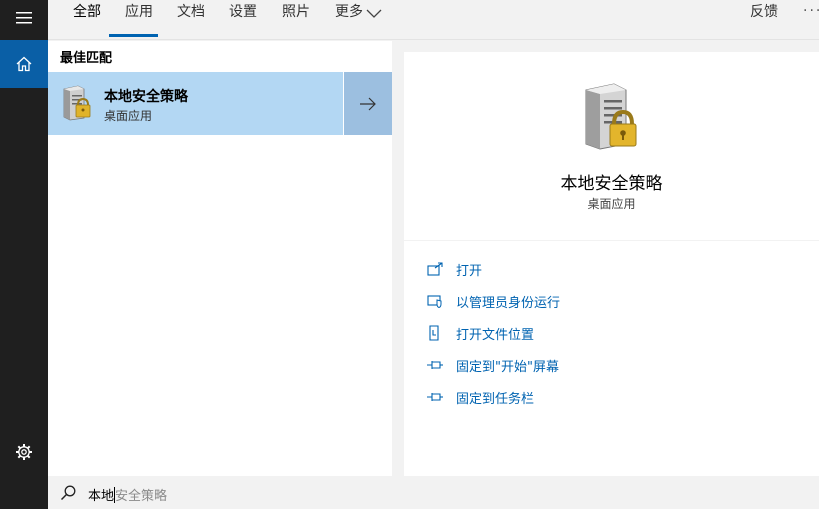  Describe the element at coordinates (811, 11) in the screenshot. I see `more-options-icon: ···` at that location.